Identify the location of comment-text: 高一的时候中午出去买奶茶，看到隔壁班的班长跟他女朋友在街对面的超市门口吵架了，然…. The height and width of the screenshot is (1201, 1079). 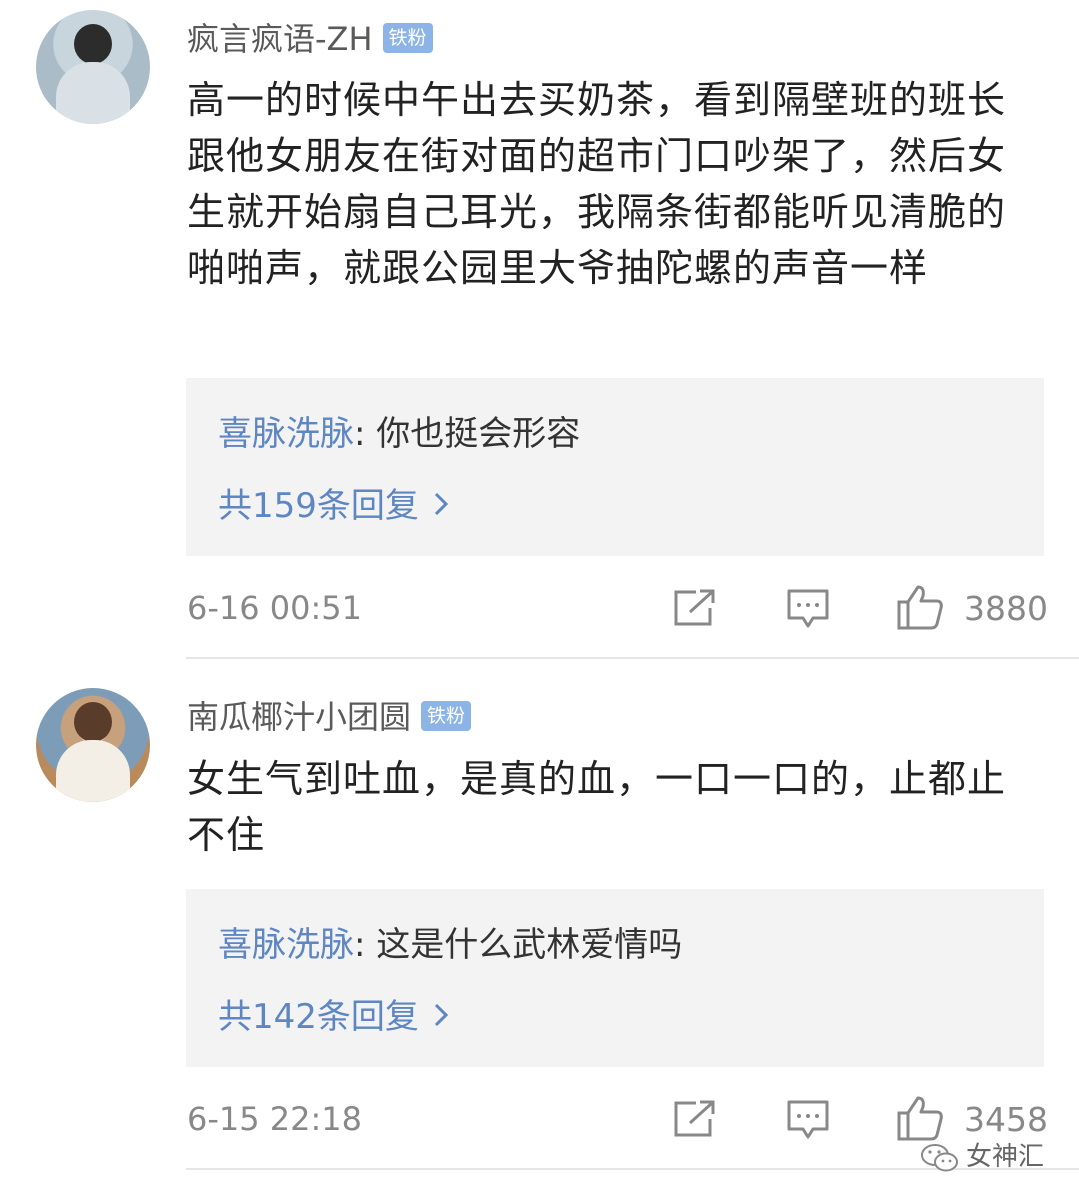
(597, 184).